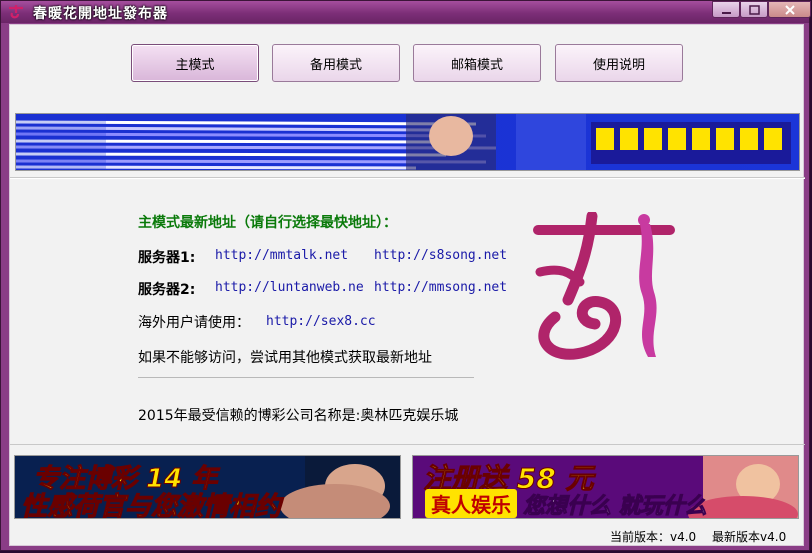 The height and width of the screenshot is (553, 812). I want to click on server2-link1: http://luntanweb.ne, so click(289, 287).